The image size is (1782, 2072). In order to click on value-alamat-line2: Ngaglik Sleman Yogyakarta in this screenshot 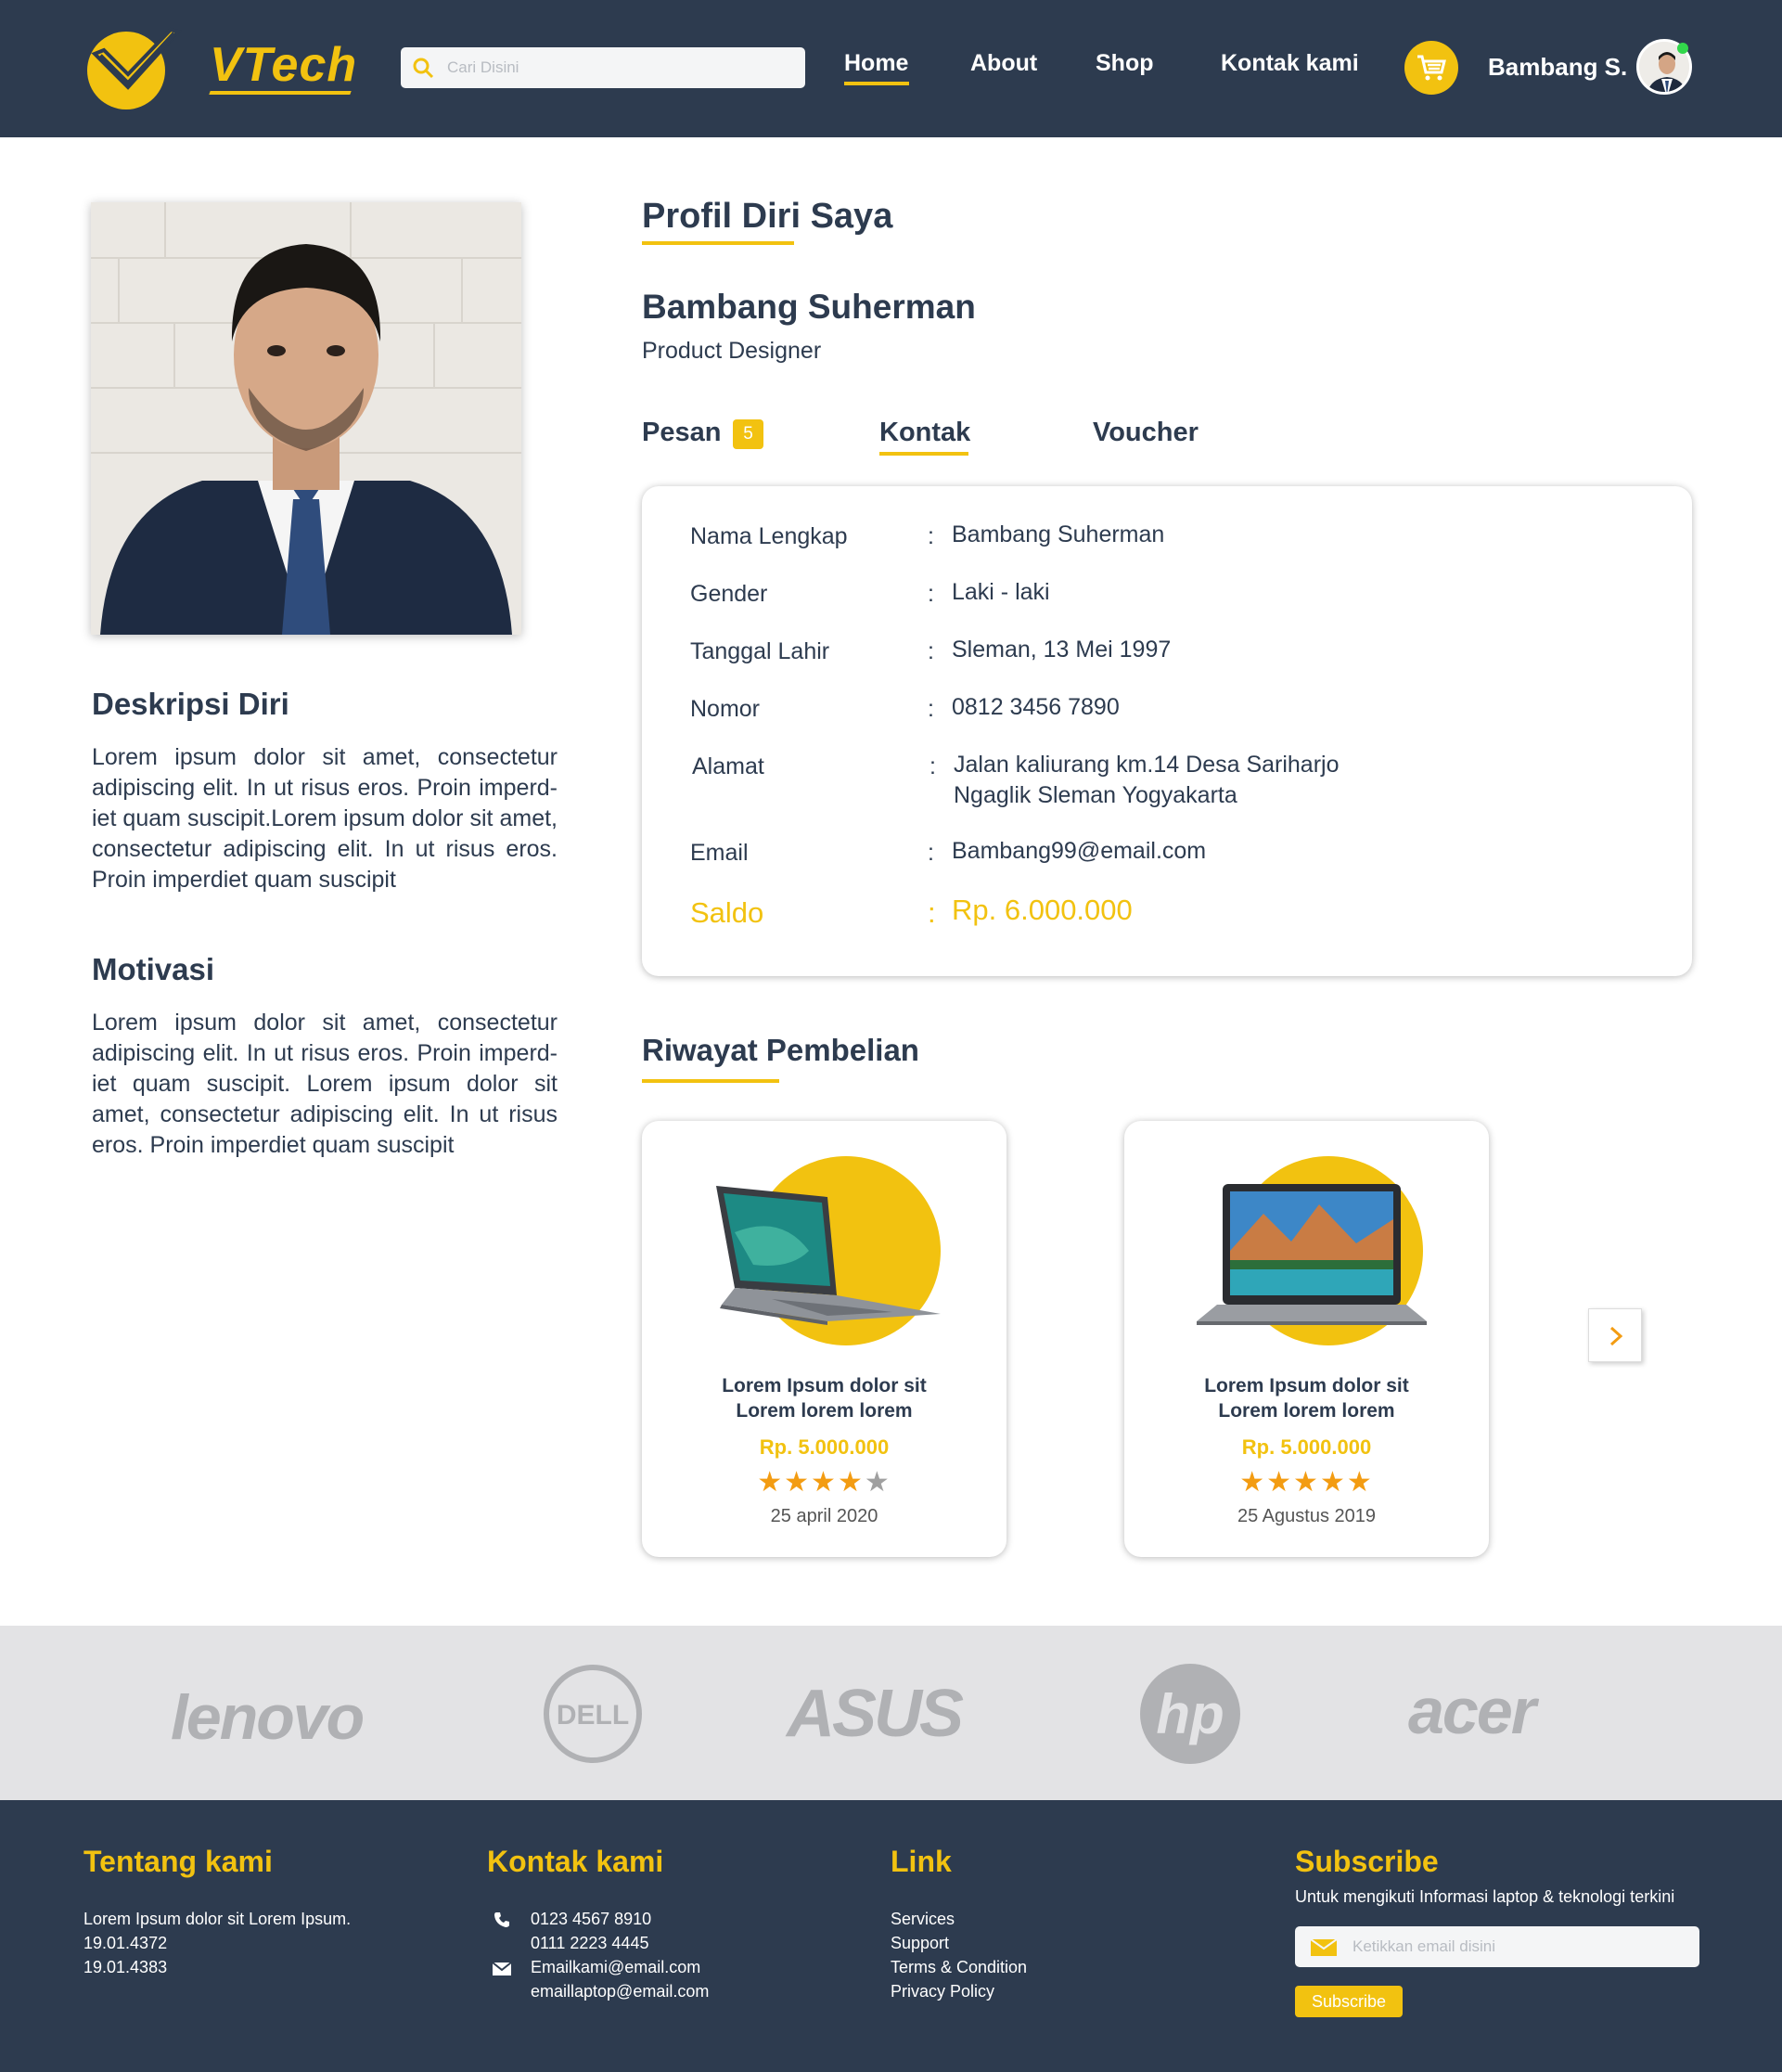, I will do `click(1095, 795)`.